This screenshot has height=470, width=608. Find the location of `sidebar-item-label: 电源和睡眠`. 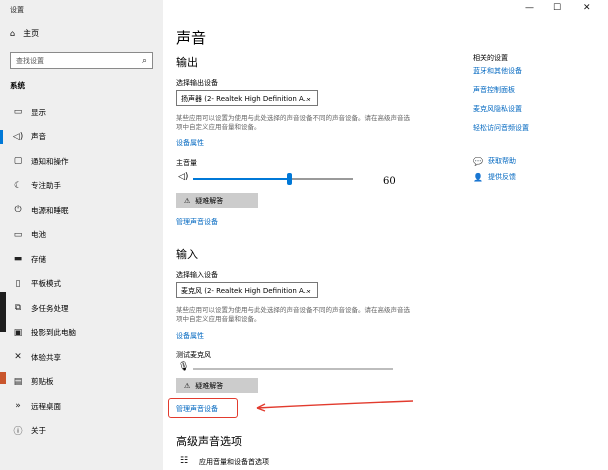

sidebar-item-label: 电源和睡眠 is located at coordinates (50, 210).